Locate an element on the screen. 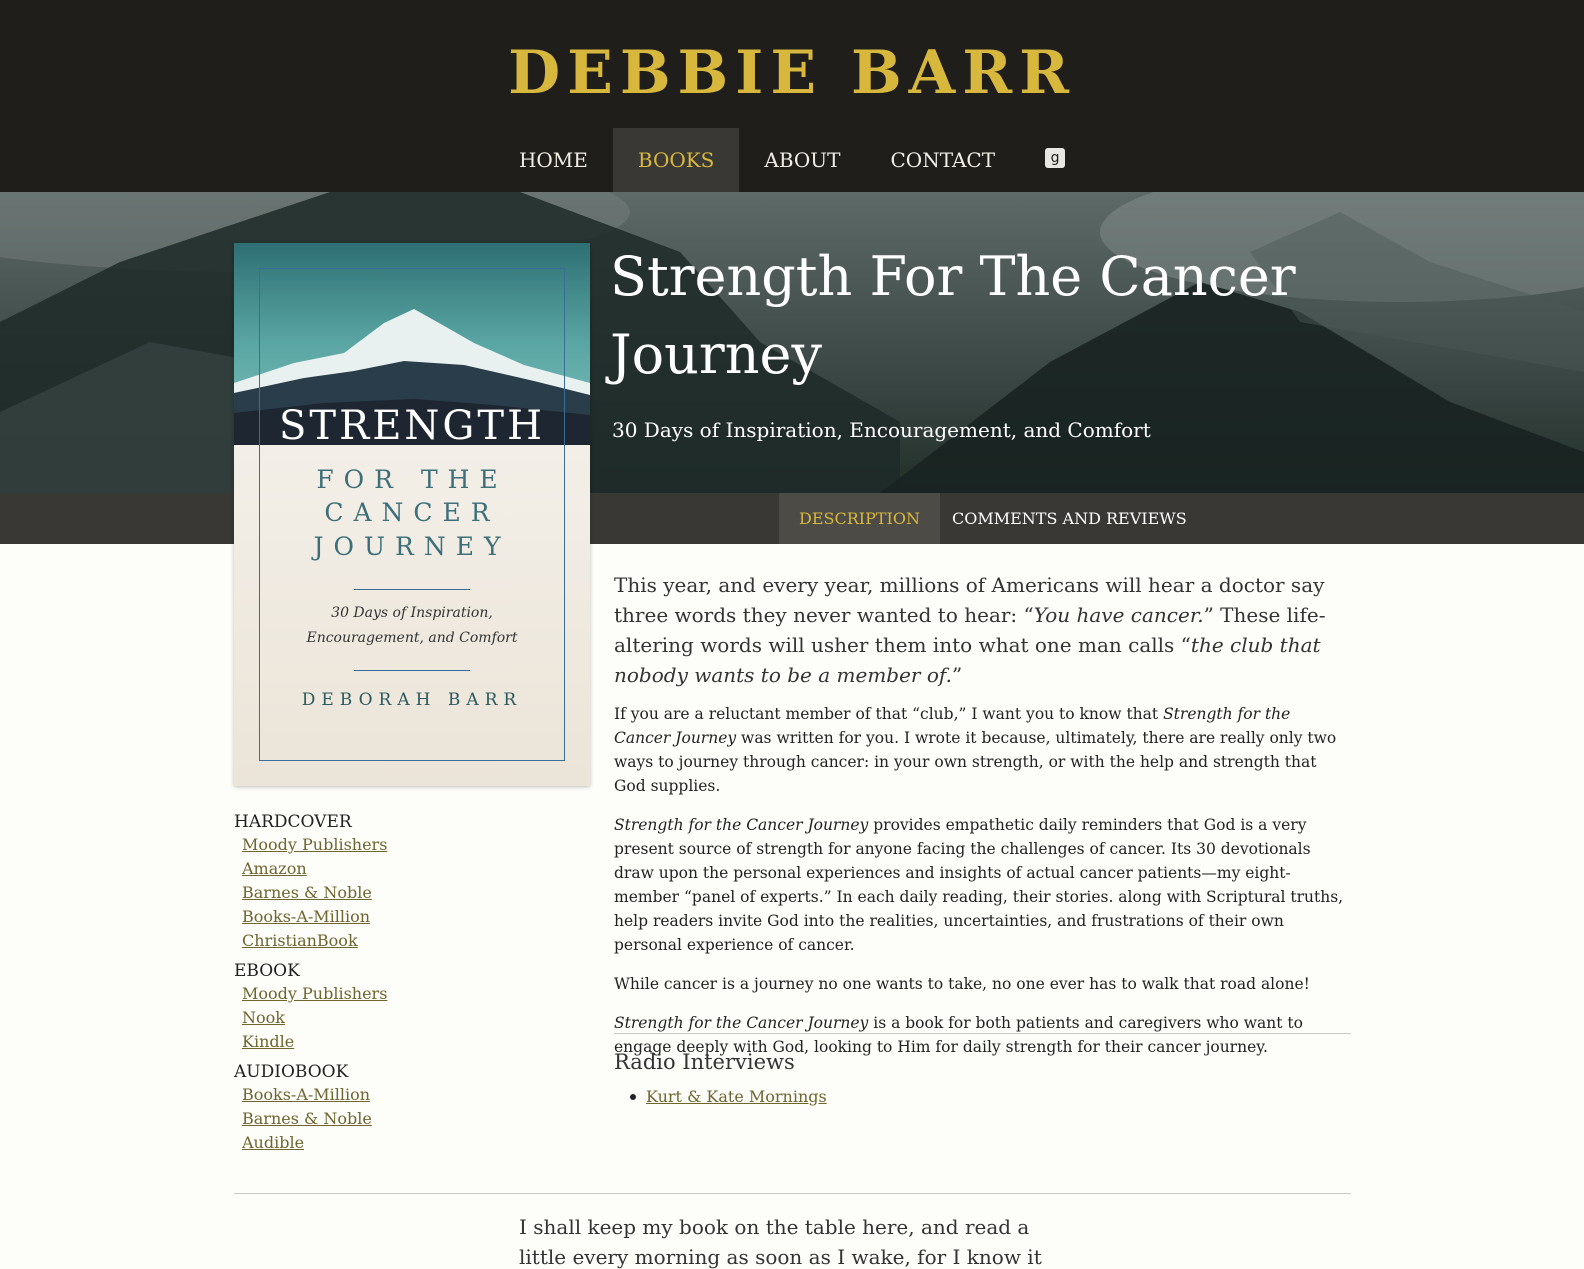 The width and height of the screenshot is (1584, 1269). cover-rule-top is located at coordinates (412, 589).